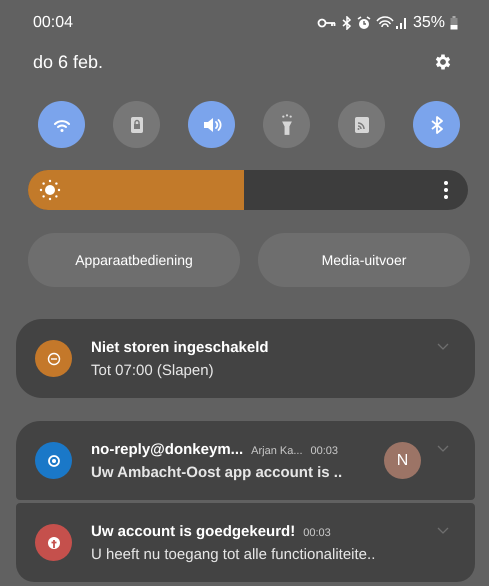  Describe the element at coordinates (217, 472) in the screenshot. I see `notification-text: Uw Ambacht-Oost app account is ..` at that location.